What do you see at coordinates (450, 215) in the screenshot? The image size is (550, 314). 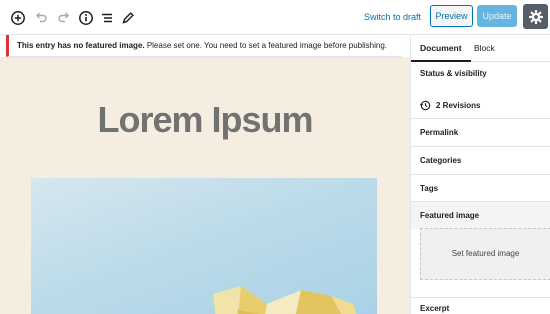 I see `featured-image-label: Featured image` at bounding box center [450, 215].